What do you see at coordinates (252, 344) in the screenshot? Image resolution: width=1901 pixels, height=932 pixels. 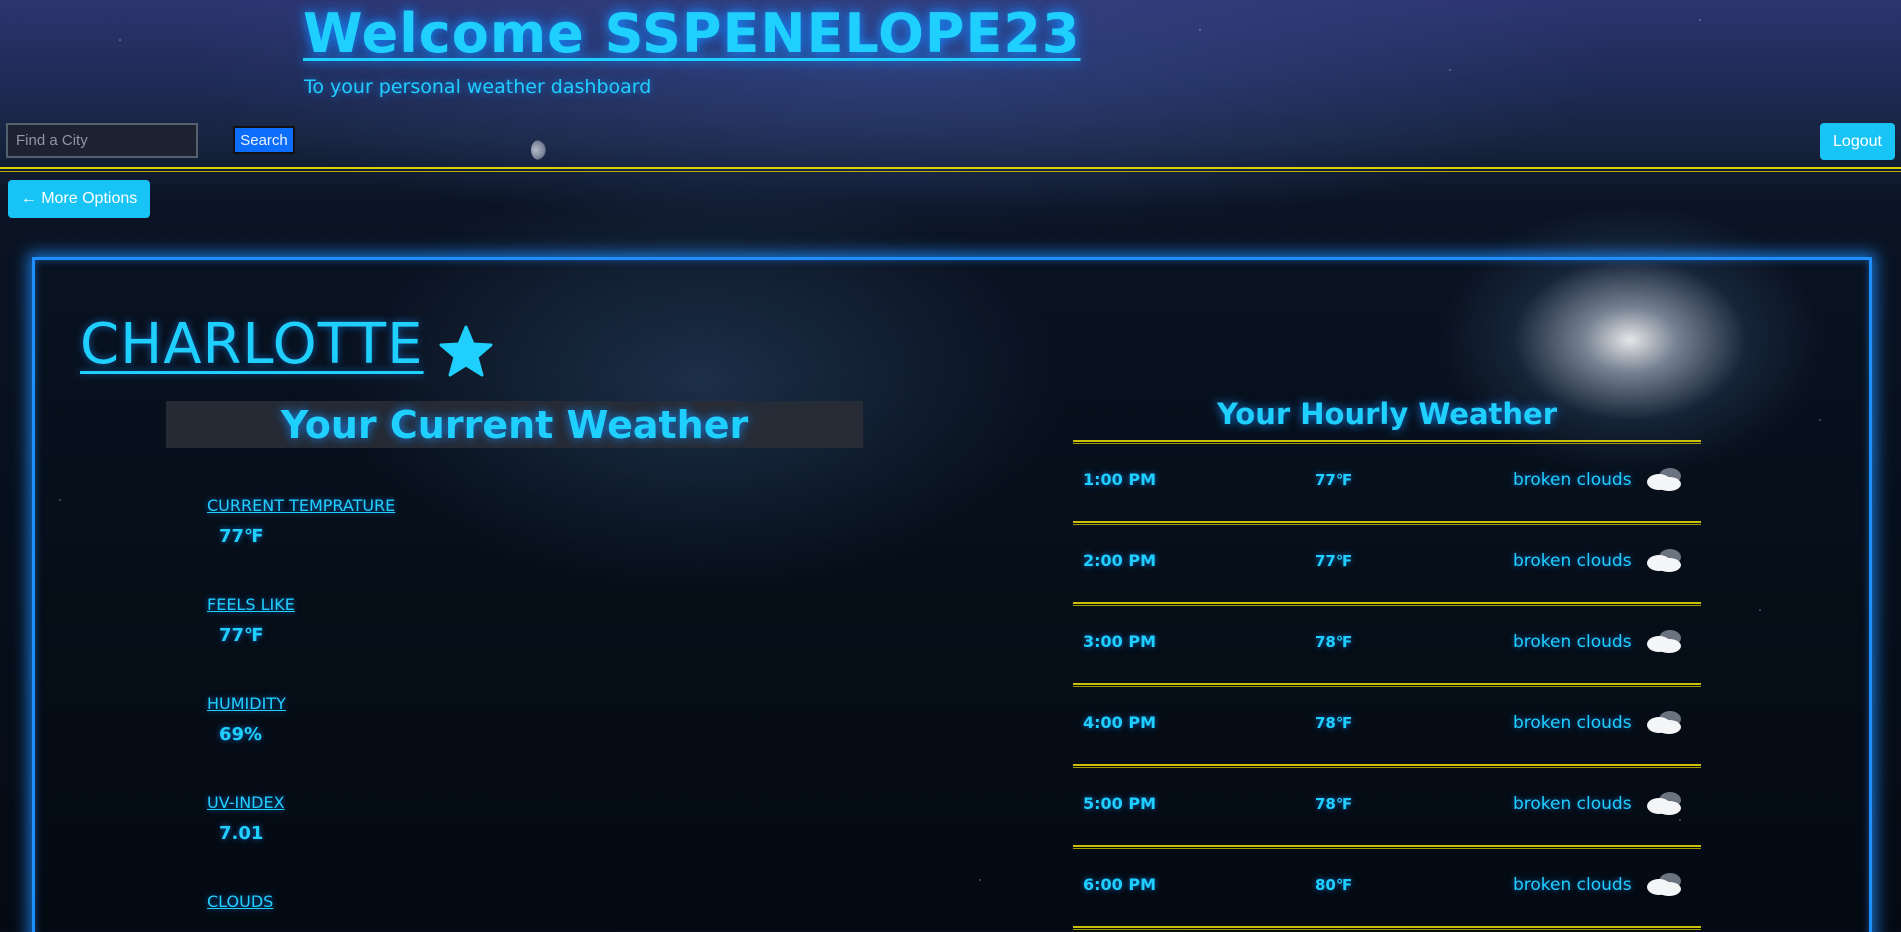 I see `city-name: CHARLOTTE` at bounding box center [252, 344].